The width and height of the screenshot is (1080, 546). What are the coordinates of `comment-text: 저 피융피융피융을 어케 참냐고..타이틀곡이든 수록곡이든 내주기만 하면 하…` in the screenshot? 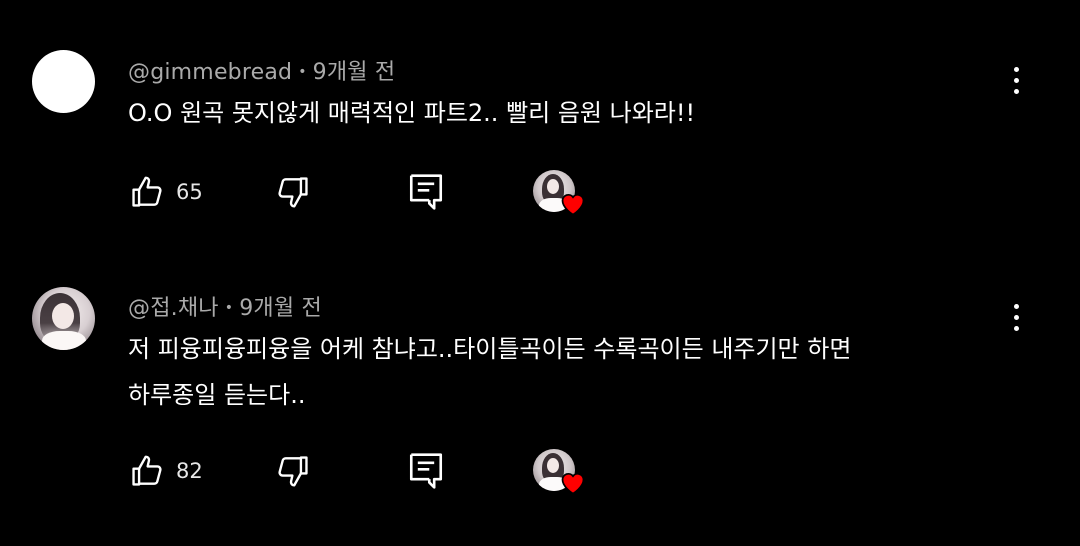 It's located at (548, 372).